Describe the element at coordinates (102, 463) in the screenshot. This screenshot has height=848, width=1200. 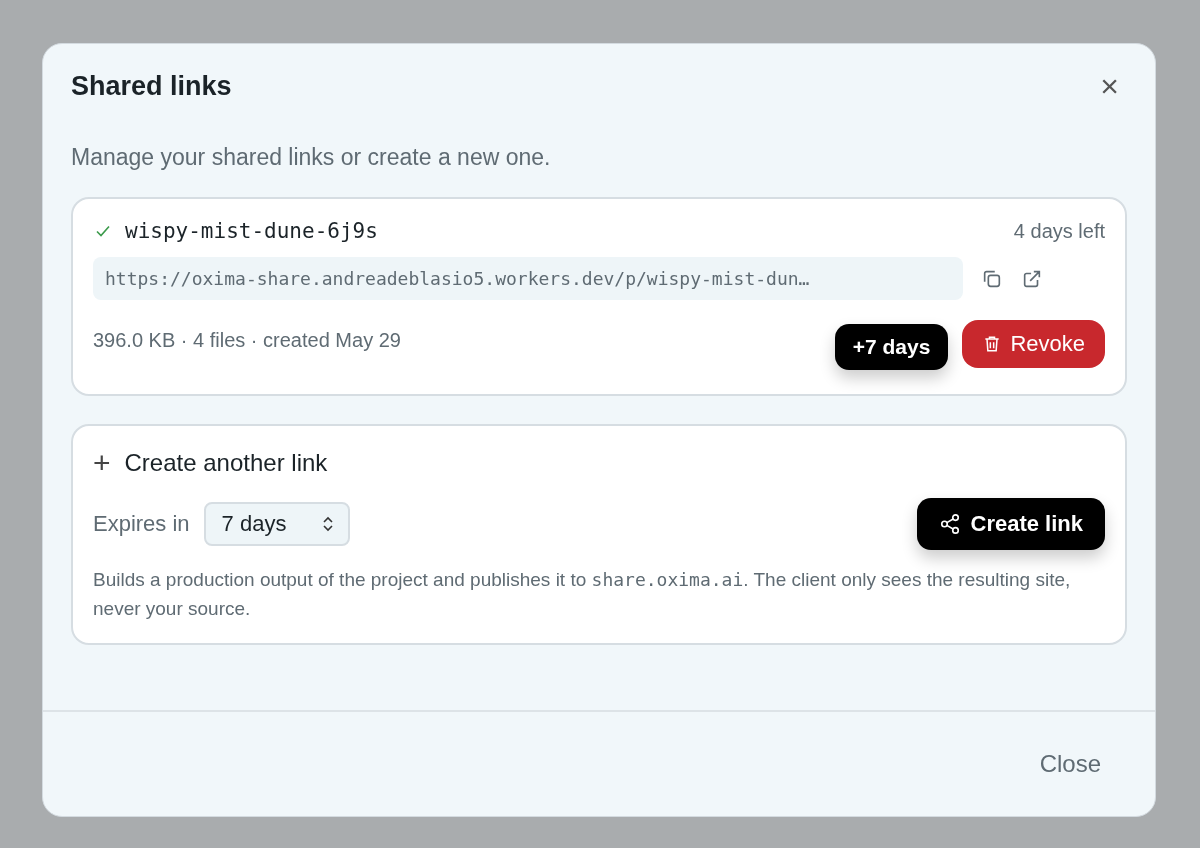
I see `plus-icon: +` at that location.